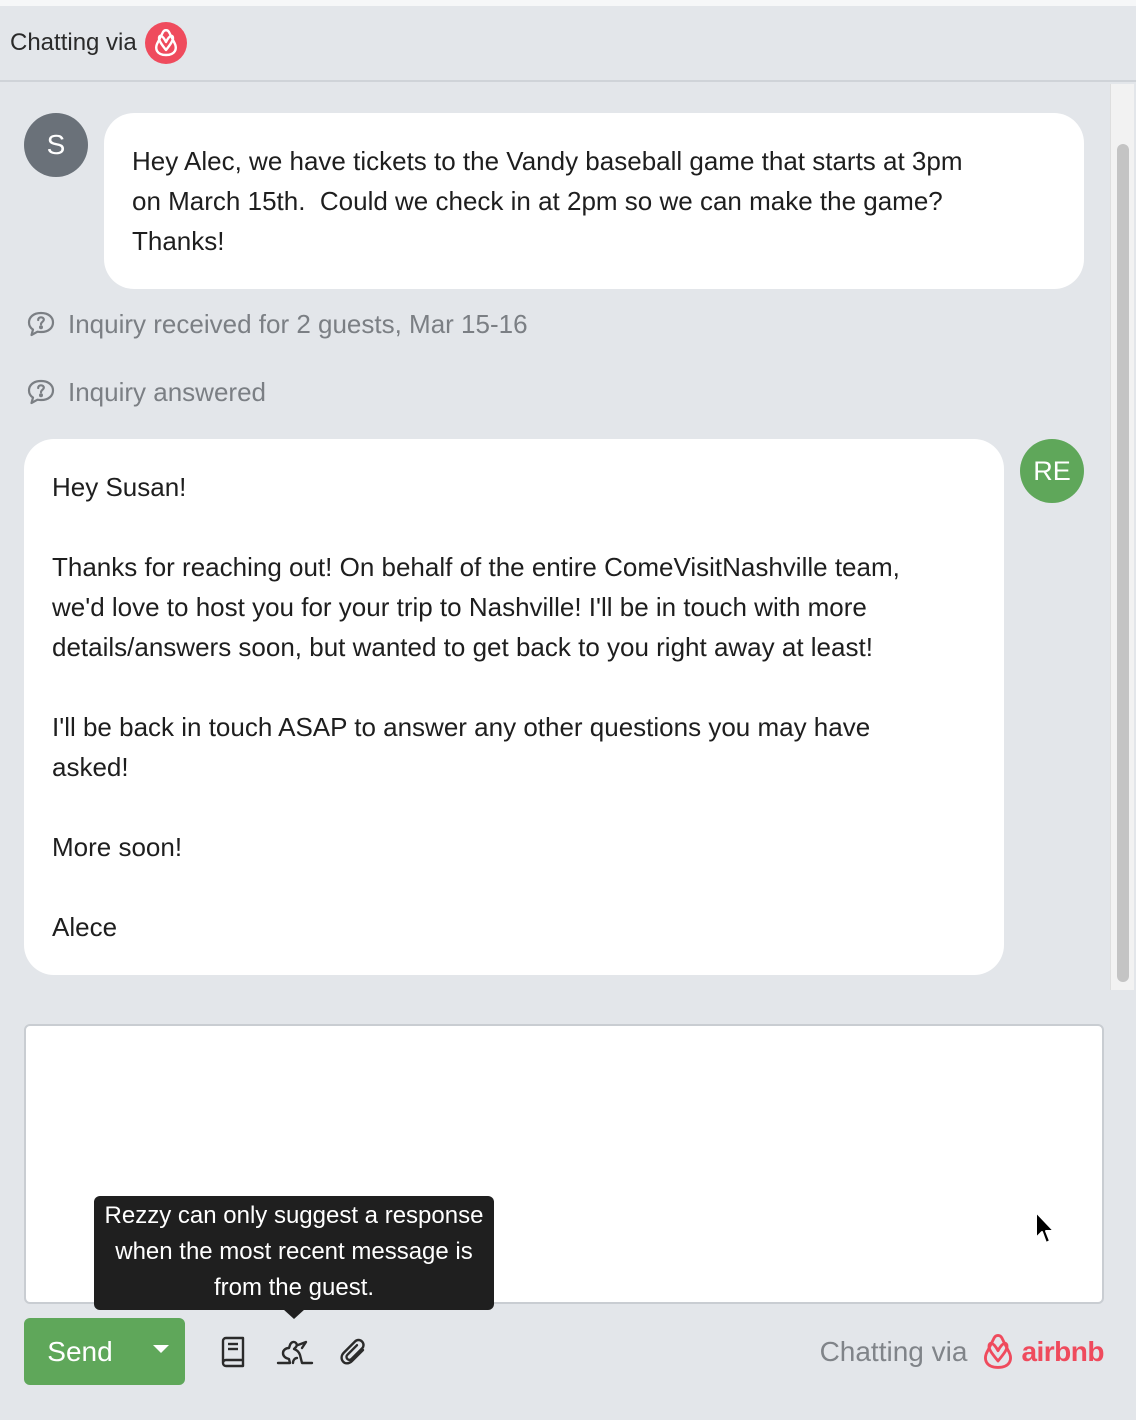  I want to click on rezzy-icon, so click(295, 1352).